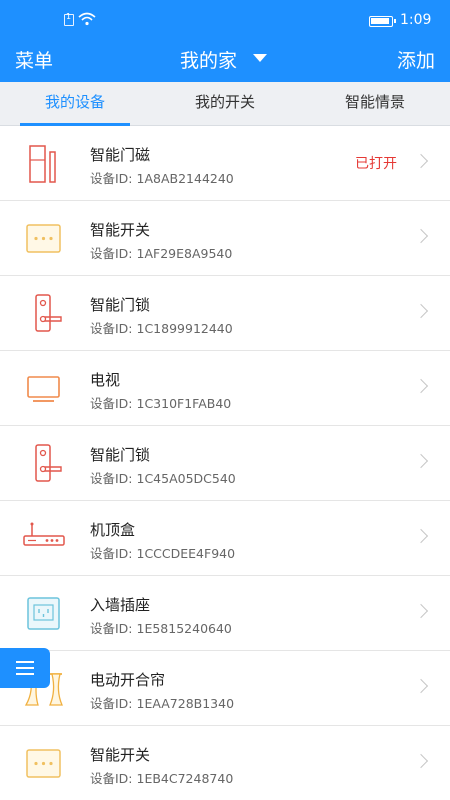 The height and width of the screenshot is (800, 450). Describe the element at coordinates (43, 613) in the screenshot. I see `wall-socket-icon` at that location.